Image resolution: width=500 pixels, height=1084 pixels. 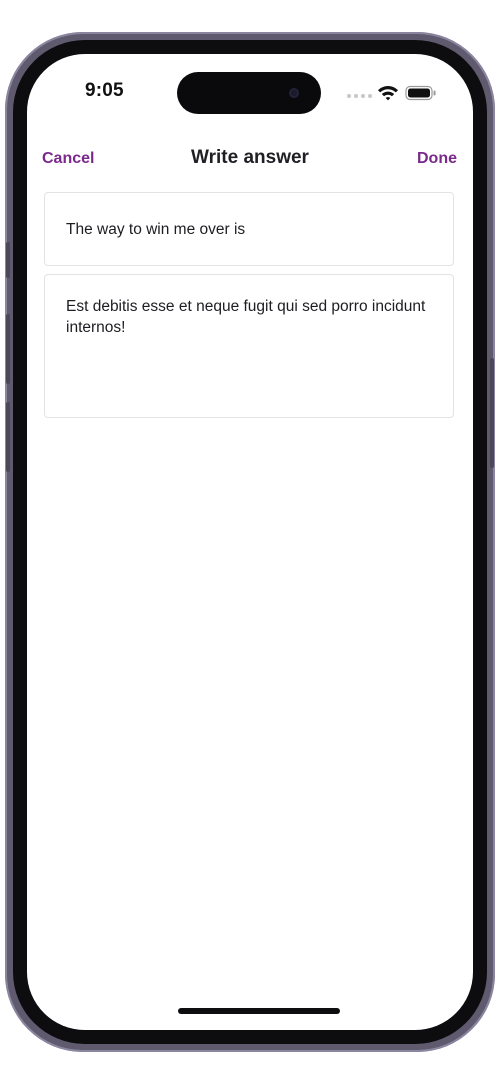 What do you see at coordinates (420, 93) in the screenshot?
I see `battery-icon` at bounding box center [420, 93].